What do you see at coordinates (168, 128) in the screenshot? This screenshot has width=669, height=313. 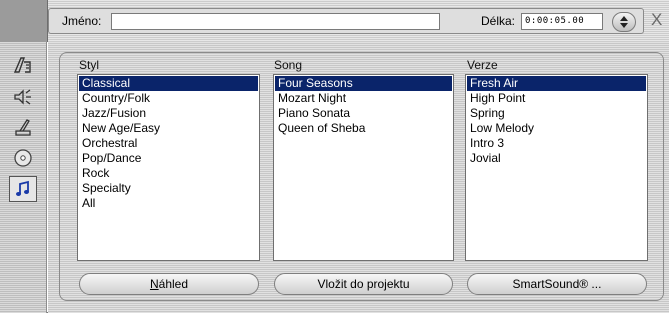 I see `list-item: New Age/Easy` at bounding box center [168, 128].